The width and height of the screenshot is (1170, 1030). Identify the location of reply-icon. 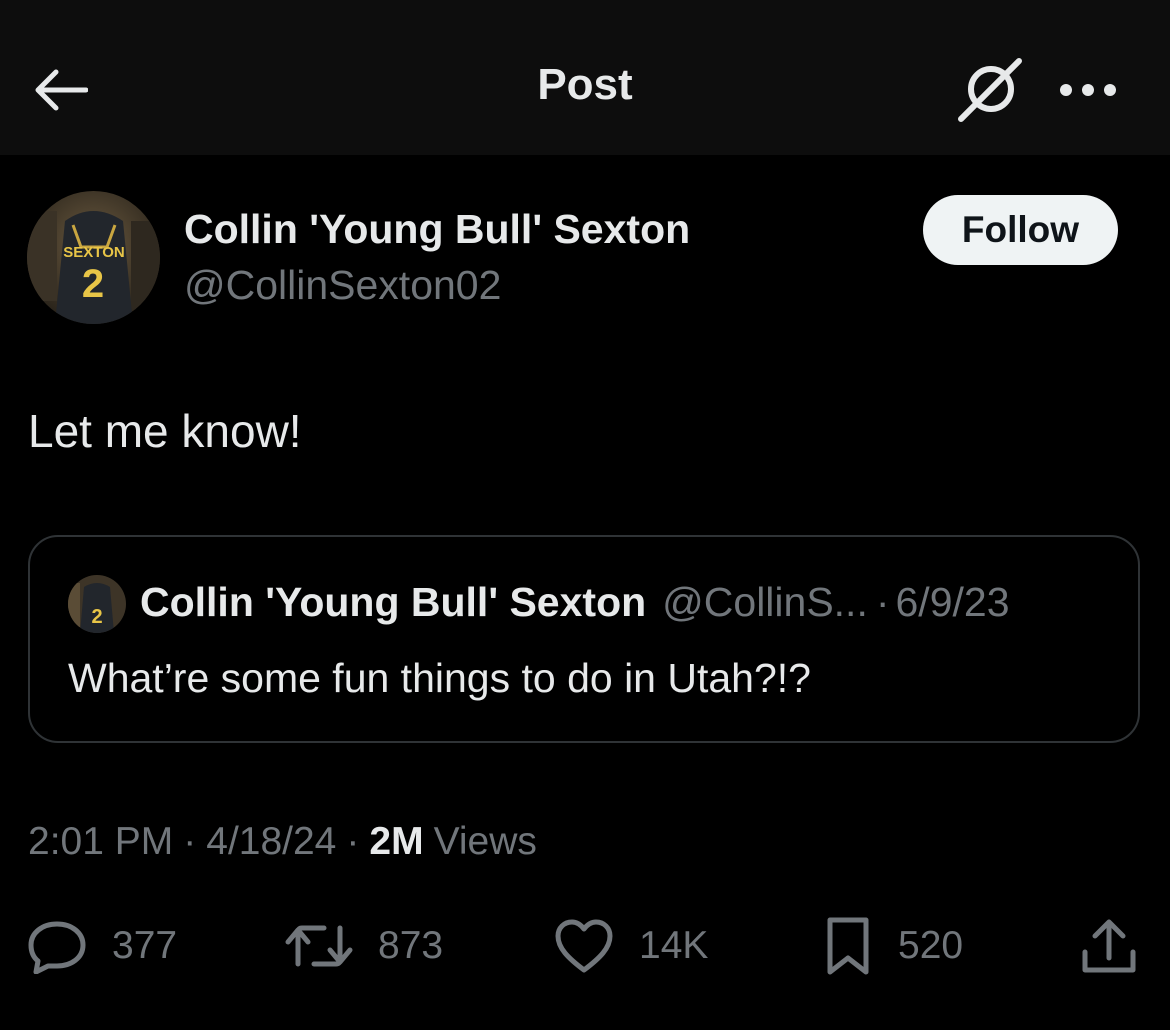
(57, 947).